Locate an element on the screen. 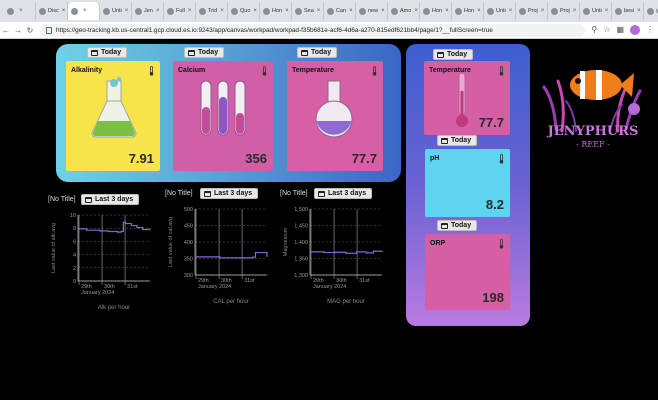 Image resolution: width=658 pixels, height=400 pixels. time-filter-today-orp: Today is located at coordinates (457, 225).